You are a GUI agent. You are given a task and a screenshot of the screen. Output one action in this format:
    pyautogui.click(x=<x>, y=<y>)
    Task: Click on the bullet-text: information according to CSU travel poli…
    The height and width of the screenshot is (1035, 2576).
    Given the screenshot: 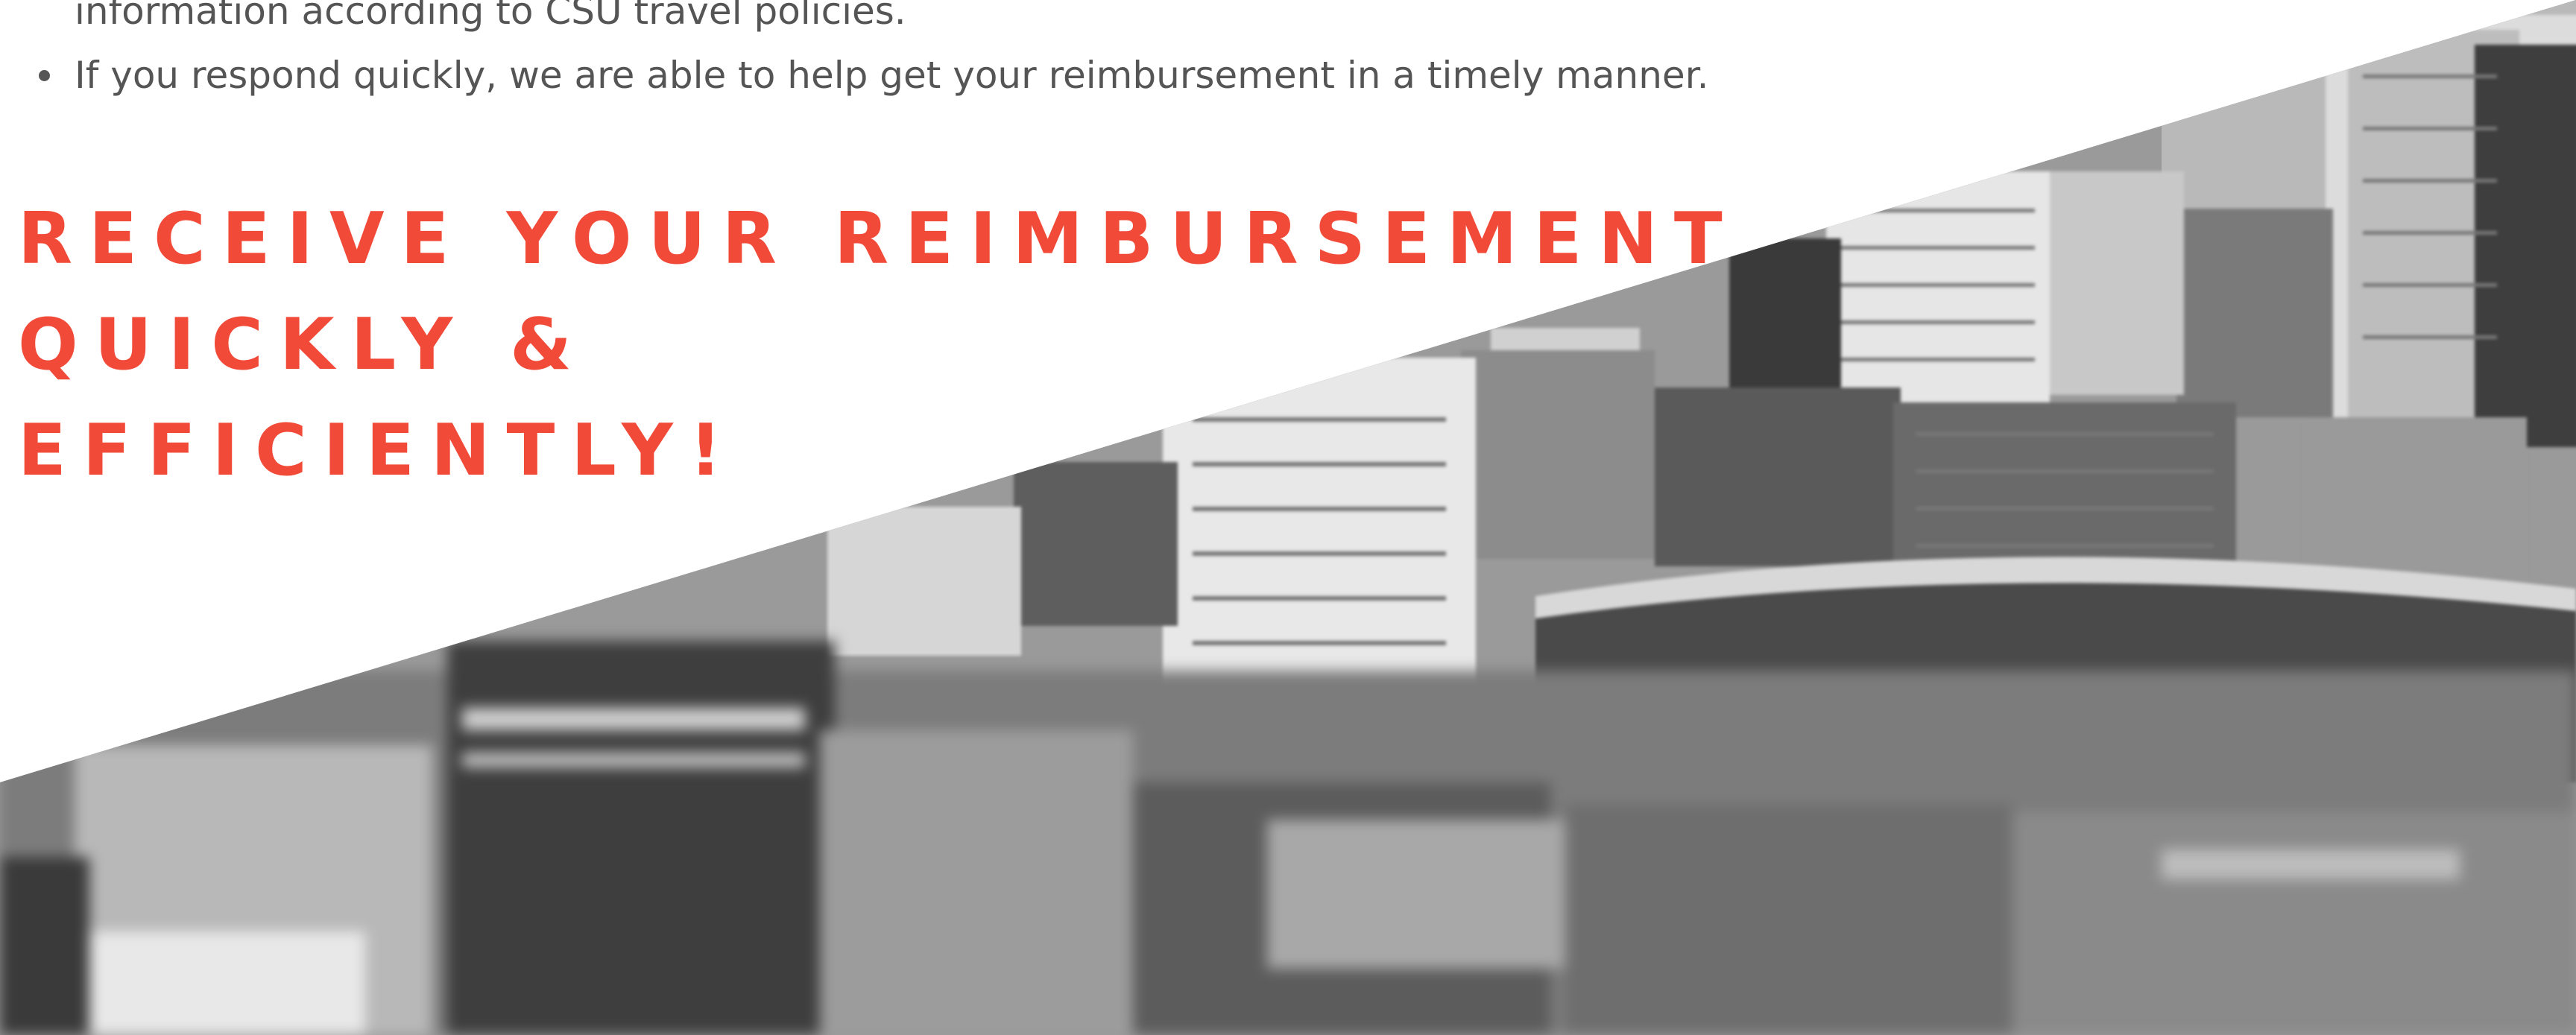 What is the action you would take?
    pyautogui.click(x=490, y=17)
    